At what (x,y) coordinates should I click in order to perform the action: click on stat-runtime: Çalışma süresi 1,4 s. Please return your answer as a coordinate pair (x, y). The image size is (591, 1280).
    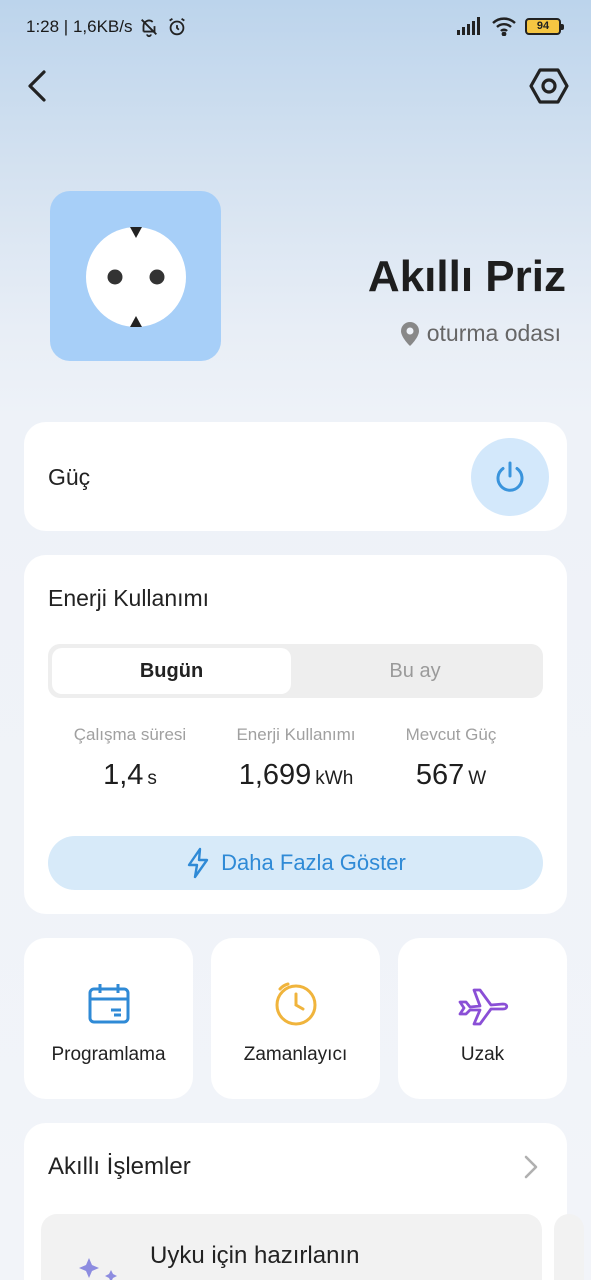
    Looking at the image, I should click on (130, 758).